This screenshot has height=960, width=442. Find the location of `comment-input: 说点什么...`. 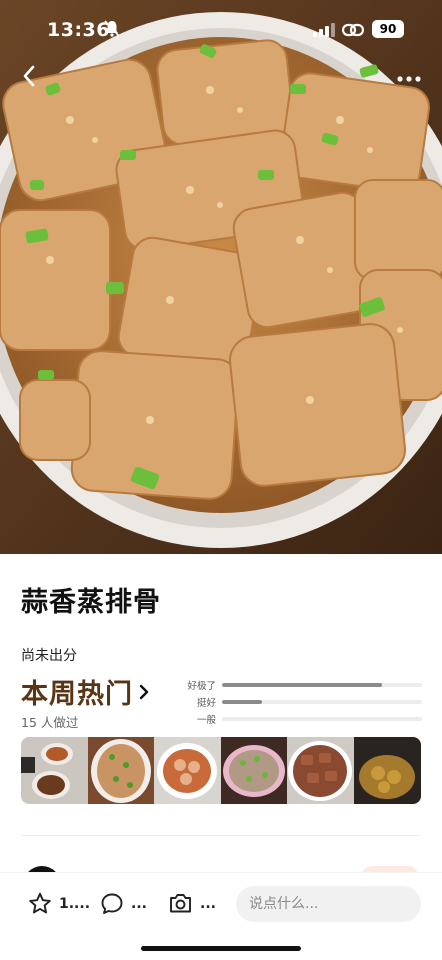

comment-input: 说点什么... is located at coordinates (328, 904).